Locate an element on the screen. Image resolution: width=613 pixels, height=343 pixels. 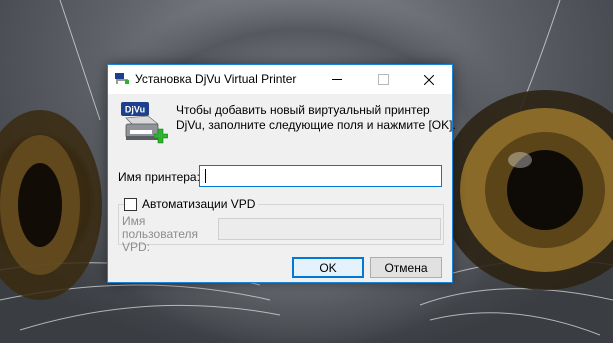
djvu-printer-icon is located at coordinates (122, 78).